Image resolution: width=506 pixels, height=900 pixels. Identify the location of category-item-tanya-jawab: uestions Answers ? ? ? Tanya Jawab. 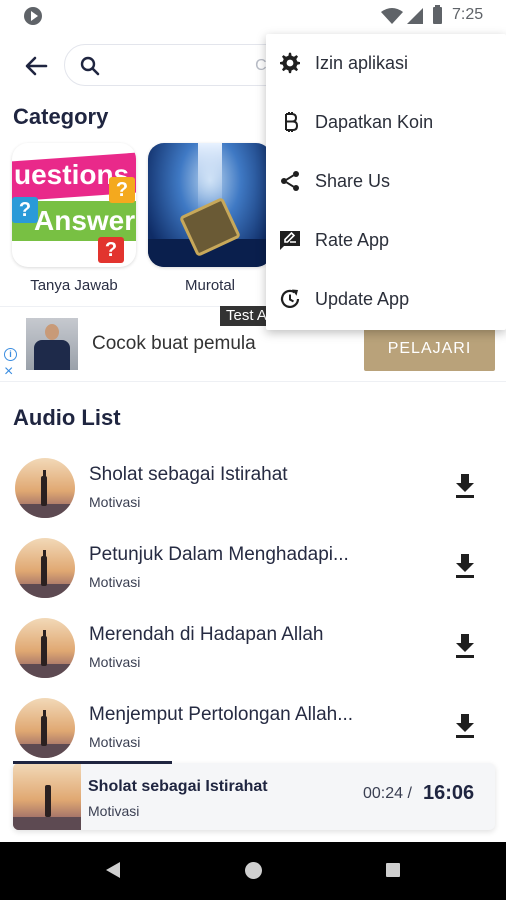
(74, 218).